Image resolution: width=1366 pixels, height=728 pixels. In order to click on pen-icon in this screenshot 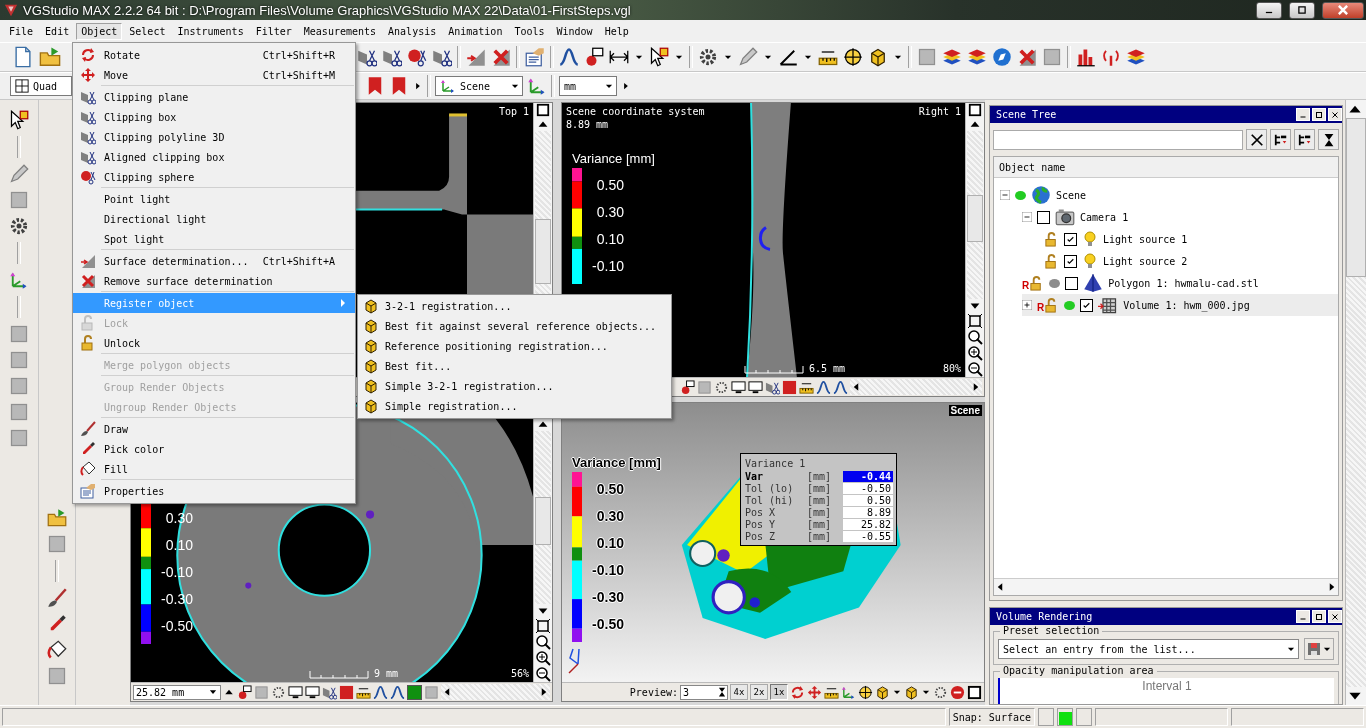, I will do `click(748, 57)`.